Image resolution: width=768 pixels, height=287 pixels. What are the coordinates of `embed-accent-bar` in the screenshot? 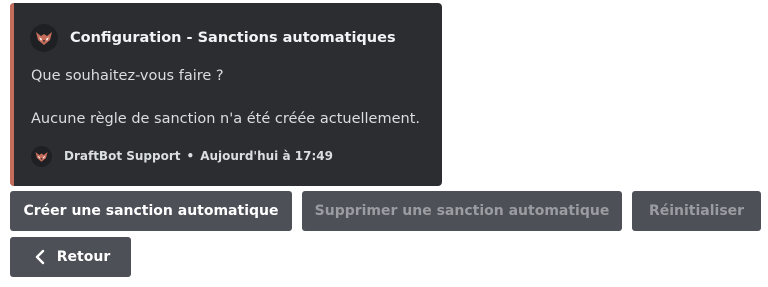 It's located at (12, 94).